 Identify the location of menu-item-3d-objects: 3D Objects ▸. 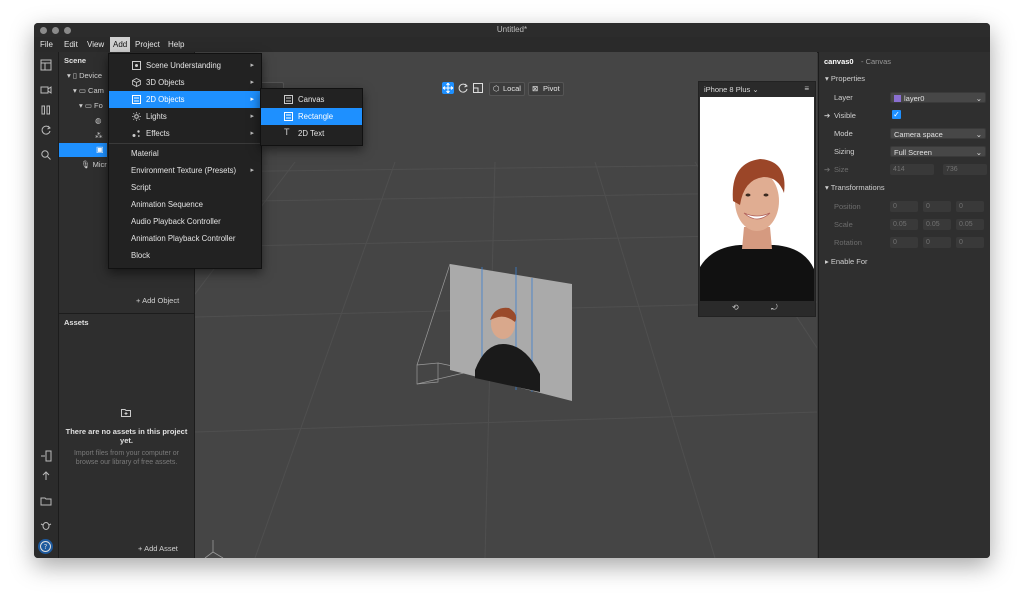
(185, 82).